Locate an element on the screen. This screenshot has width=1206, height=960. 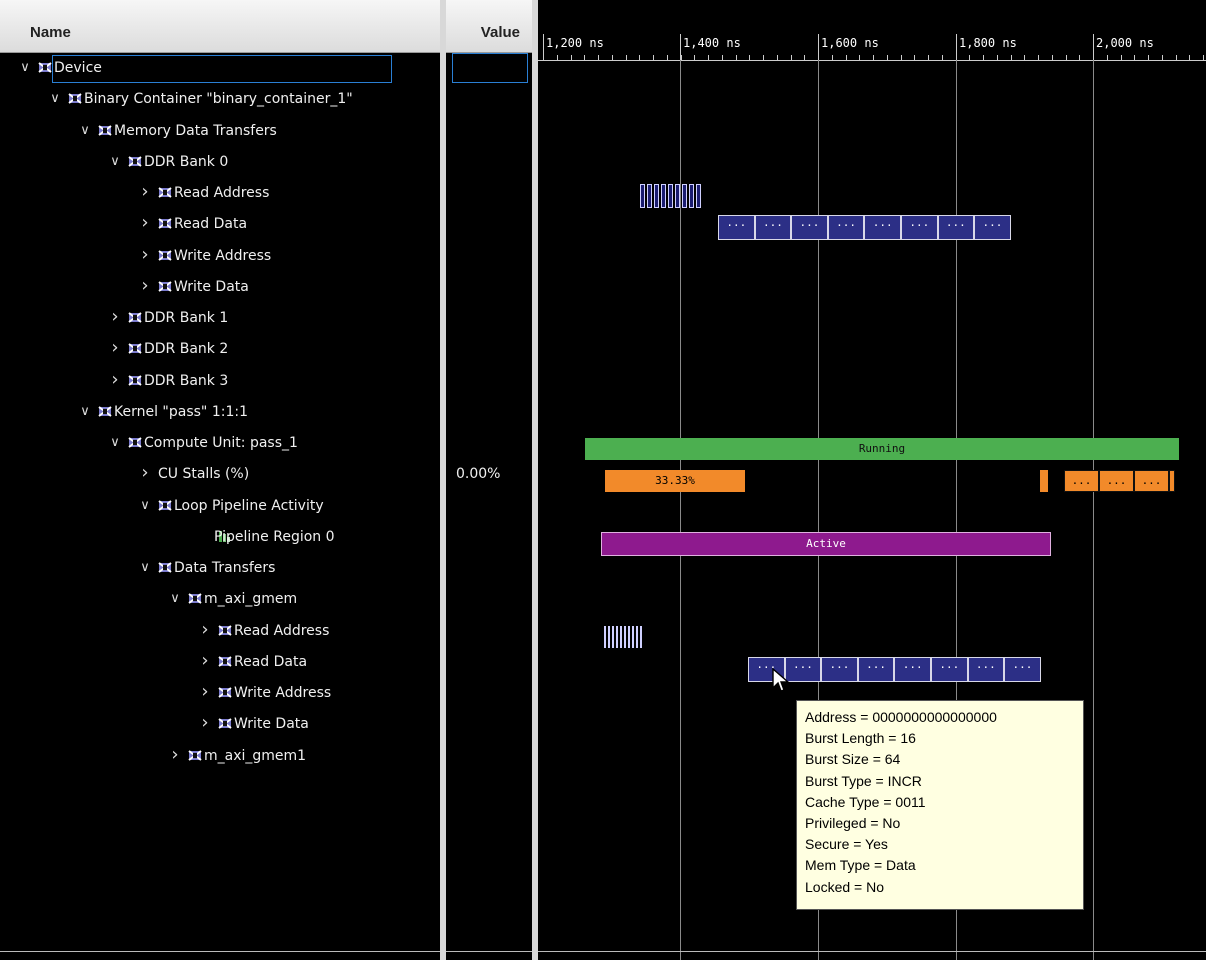
cu-stall-bar: 33.33% is located at coordinates (675, 481).